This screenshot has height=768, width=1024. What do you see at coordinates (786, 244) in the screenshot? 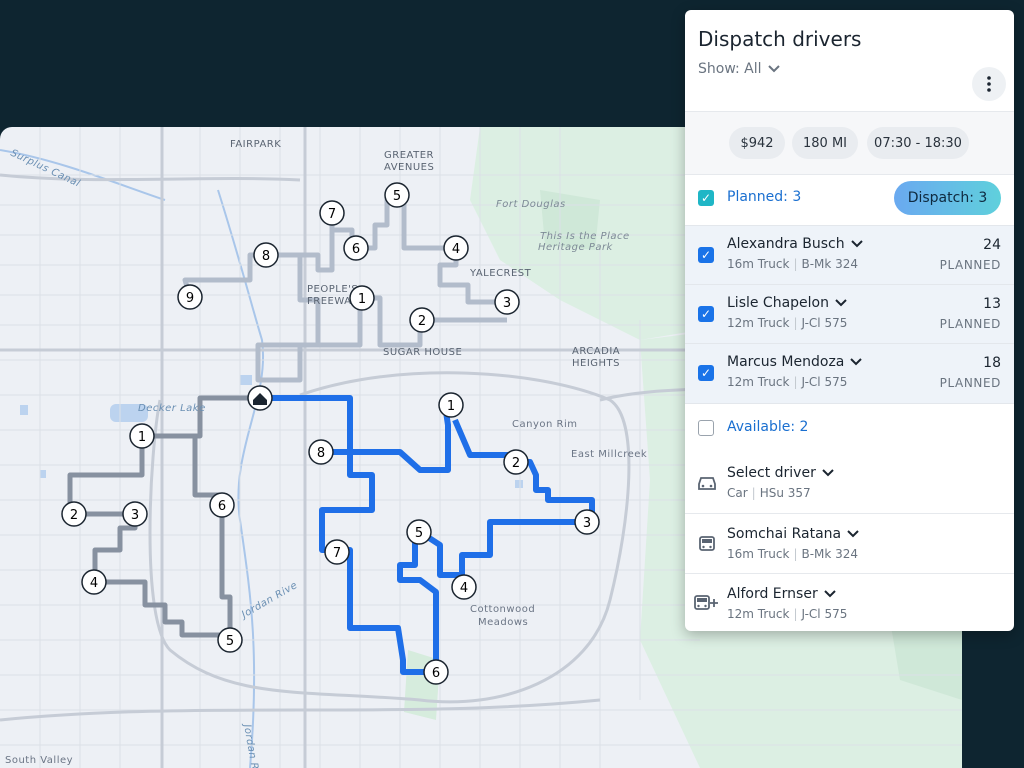
I see `driver-name-text: Alexandra Busch` at bounding box center [786, 244].